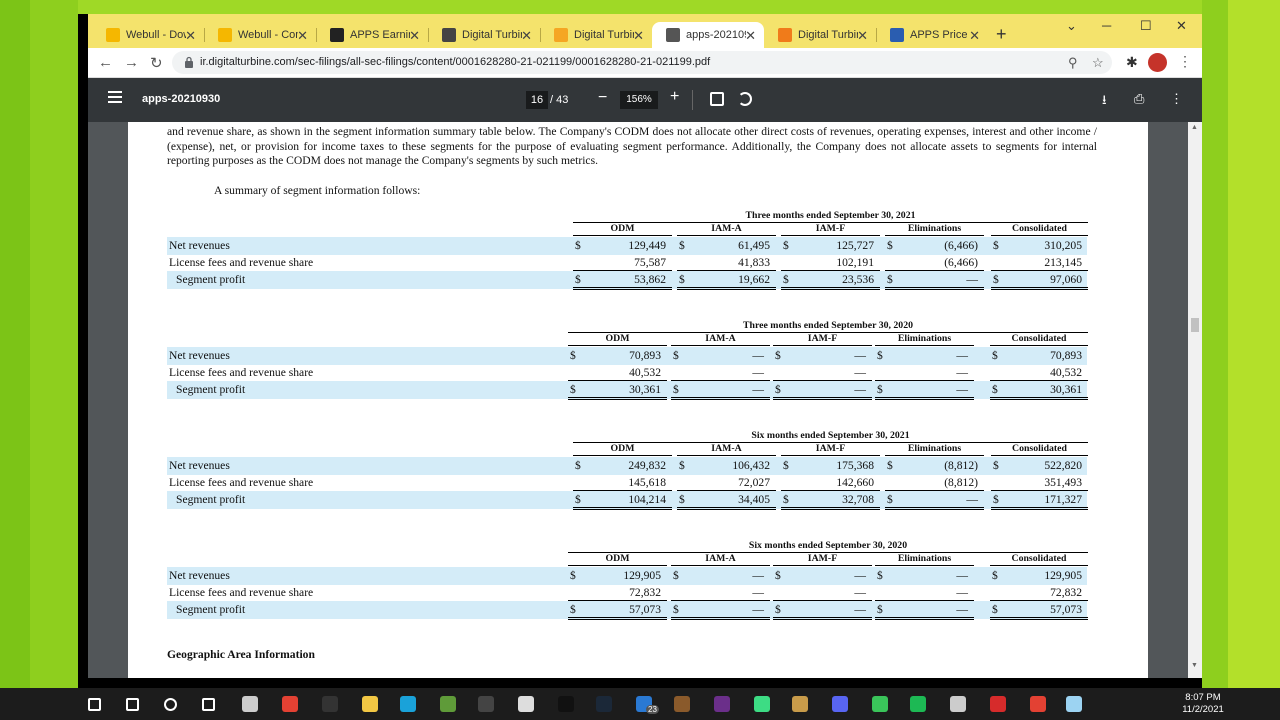 Image resolution: width=1280 pixels, height=720 pixels. Describe the element at coordinates (115, 97) in the screenshot. I see `hamburger-menu-icon` at that location.